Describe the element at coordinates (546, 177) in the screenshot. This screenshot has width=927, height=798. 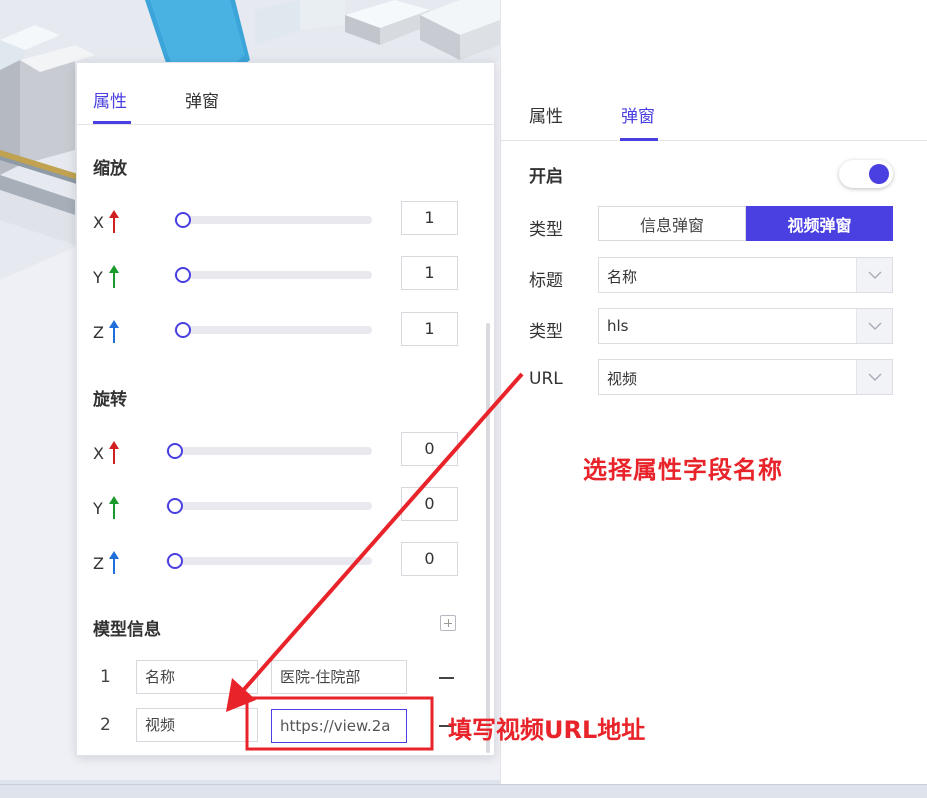
I see `enable-label: 开启` at that location.